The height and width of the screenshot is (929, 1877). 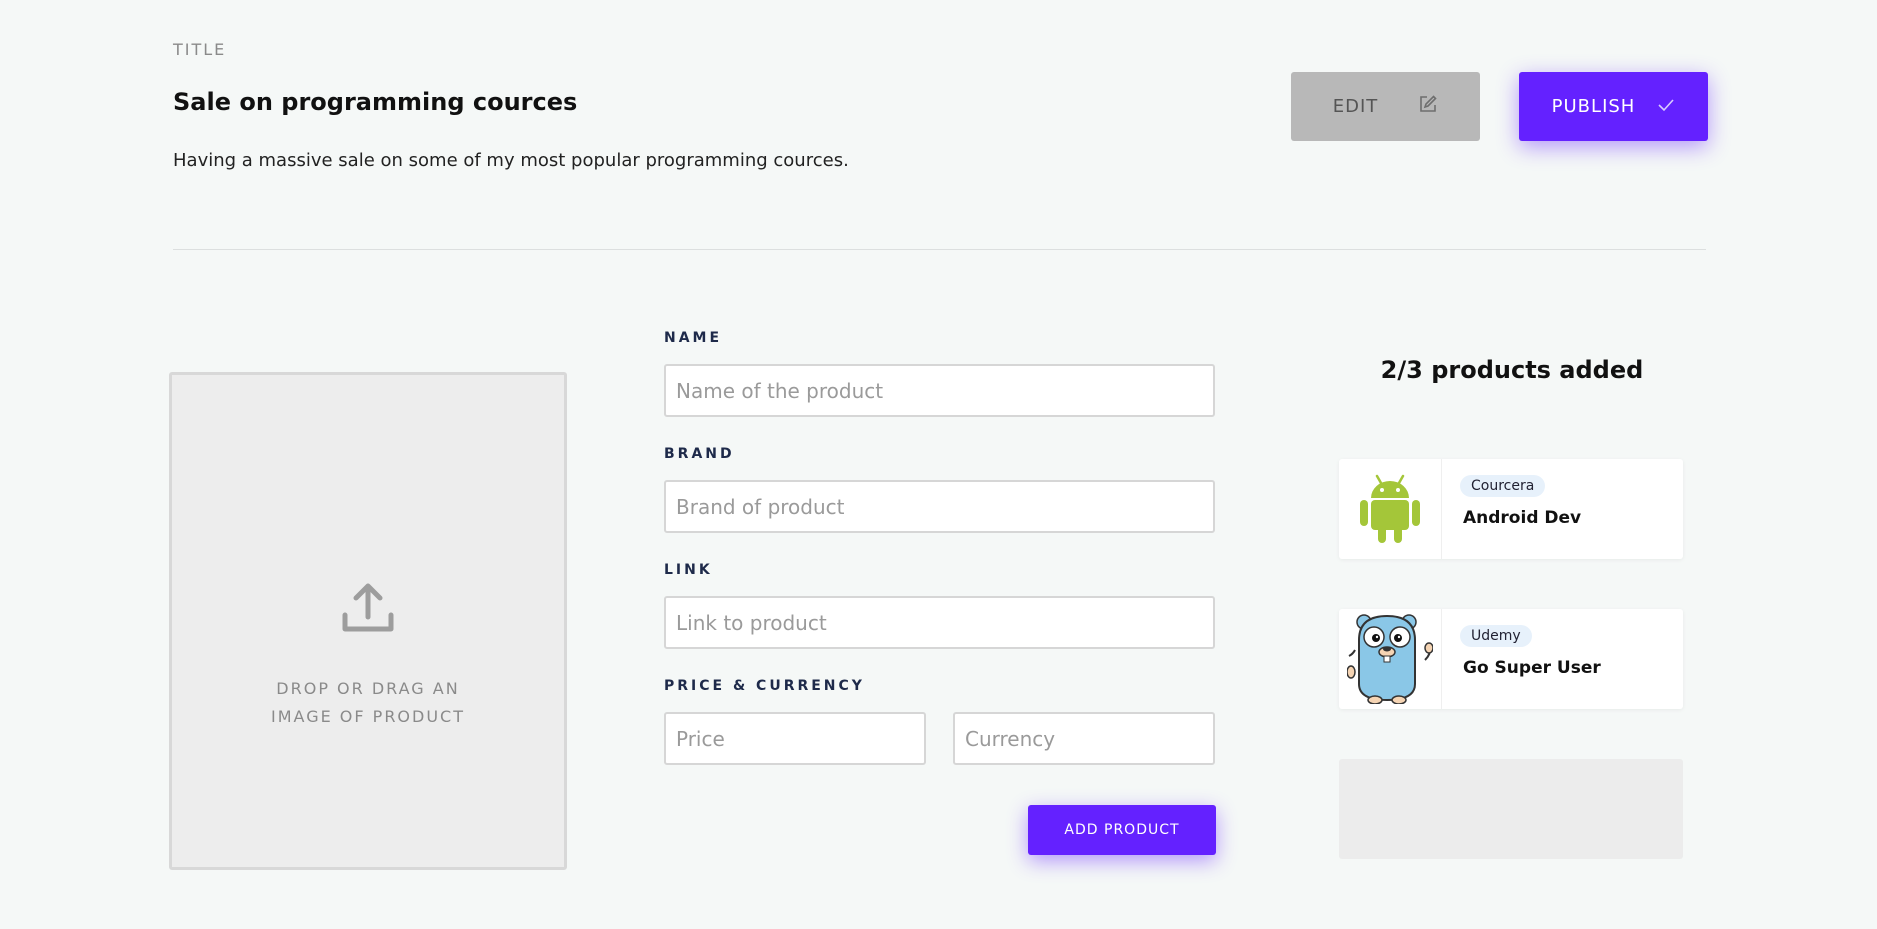 I want to click on dropzone-text: DROP OR DRAG AN IMAGE OF PRODUCT, so click(x=368, y=703).